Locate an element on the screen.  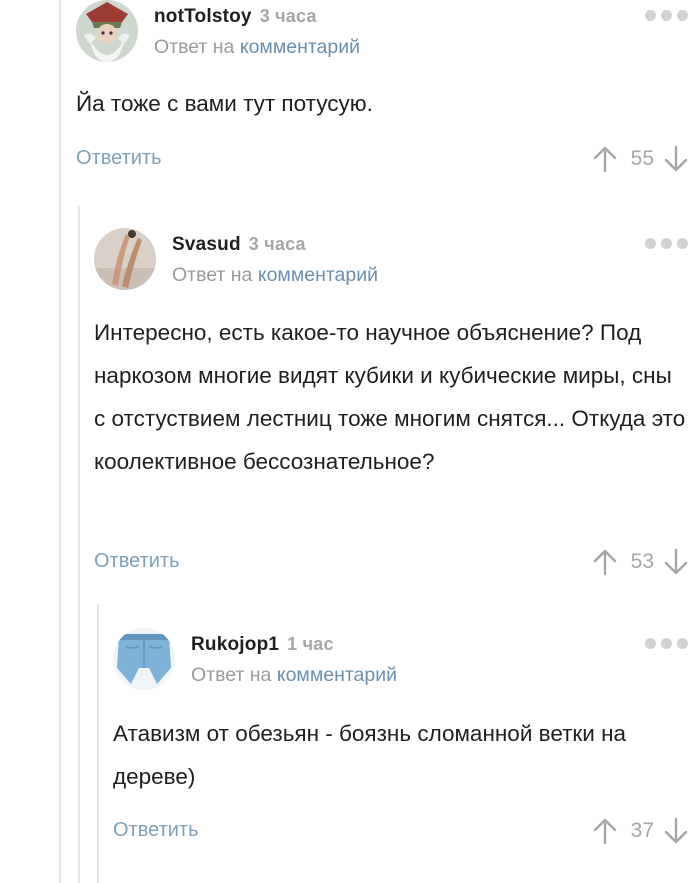
username-text: Svasud is located at coordinates (206, 244).